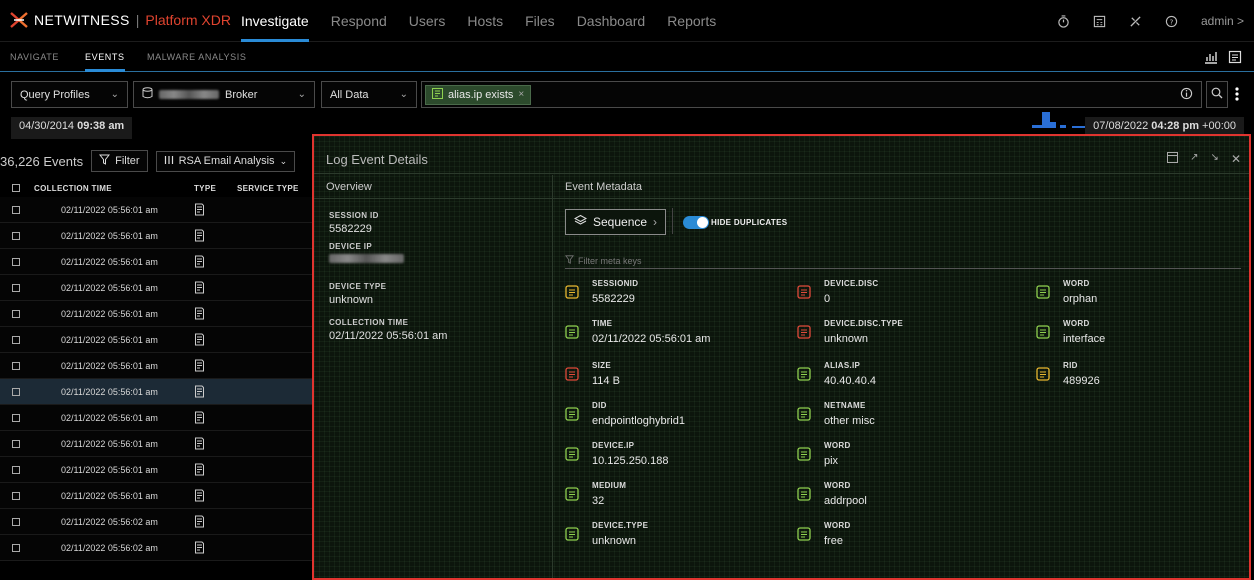 This screenshot has height=580, width=1254. I want to click on info-icon, so click(1186, 95).